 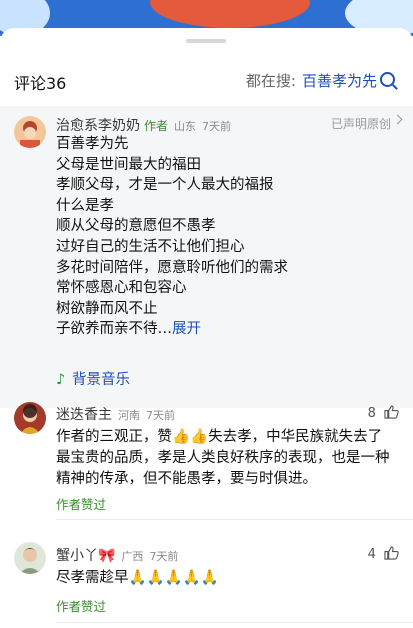 I want to click on comment-line-last: 子欲养而亲不待…展开, so click(x=221, y=329).